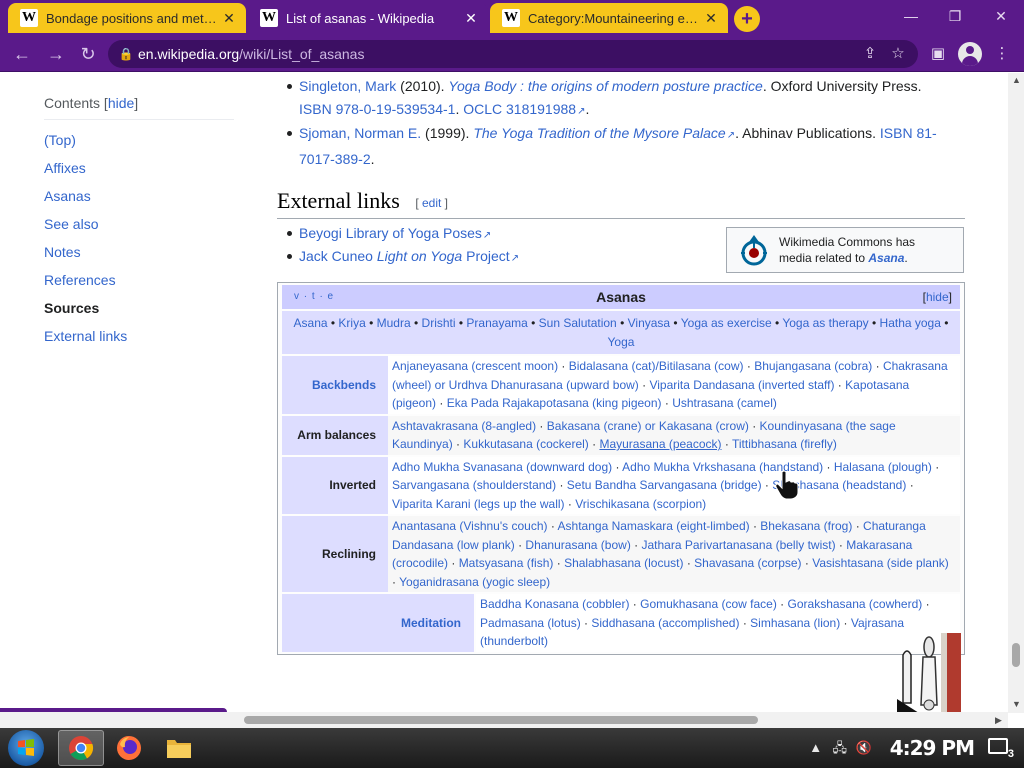 This screenshot has height=771, width=1024. I want to click on volume-muted-icon: 🔇, so click(864, 748).